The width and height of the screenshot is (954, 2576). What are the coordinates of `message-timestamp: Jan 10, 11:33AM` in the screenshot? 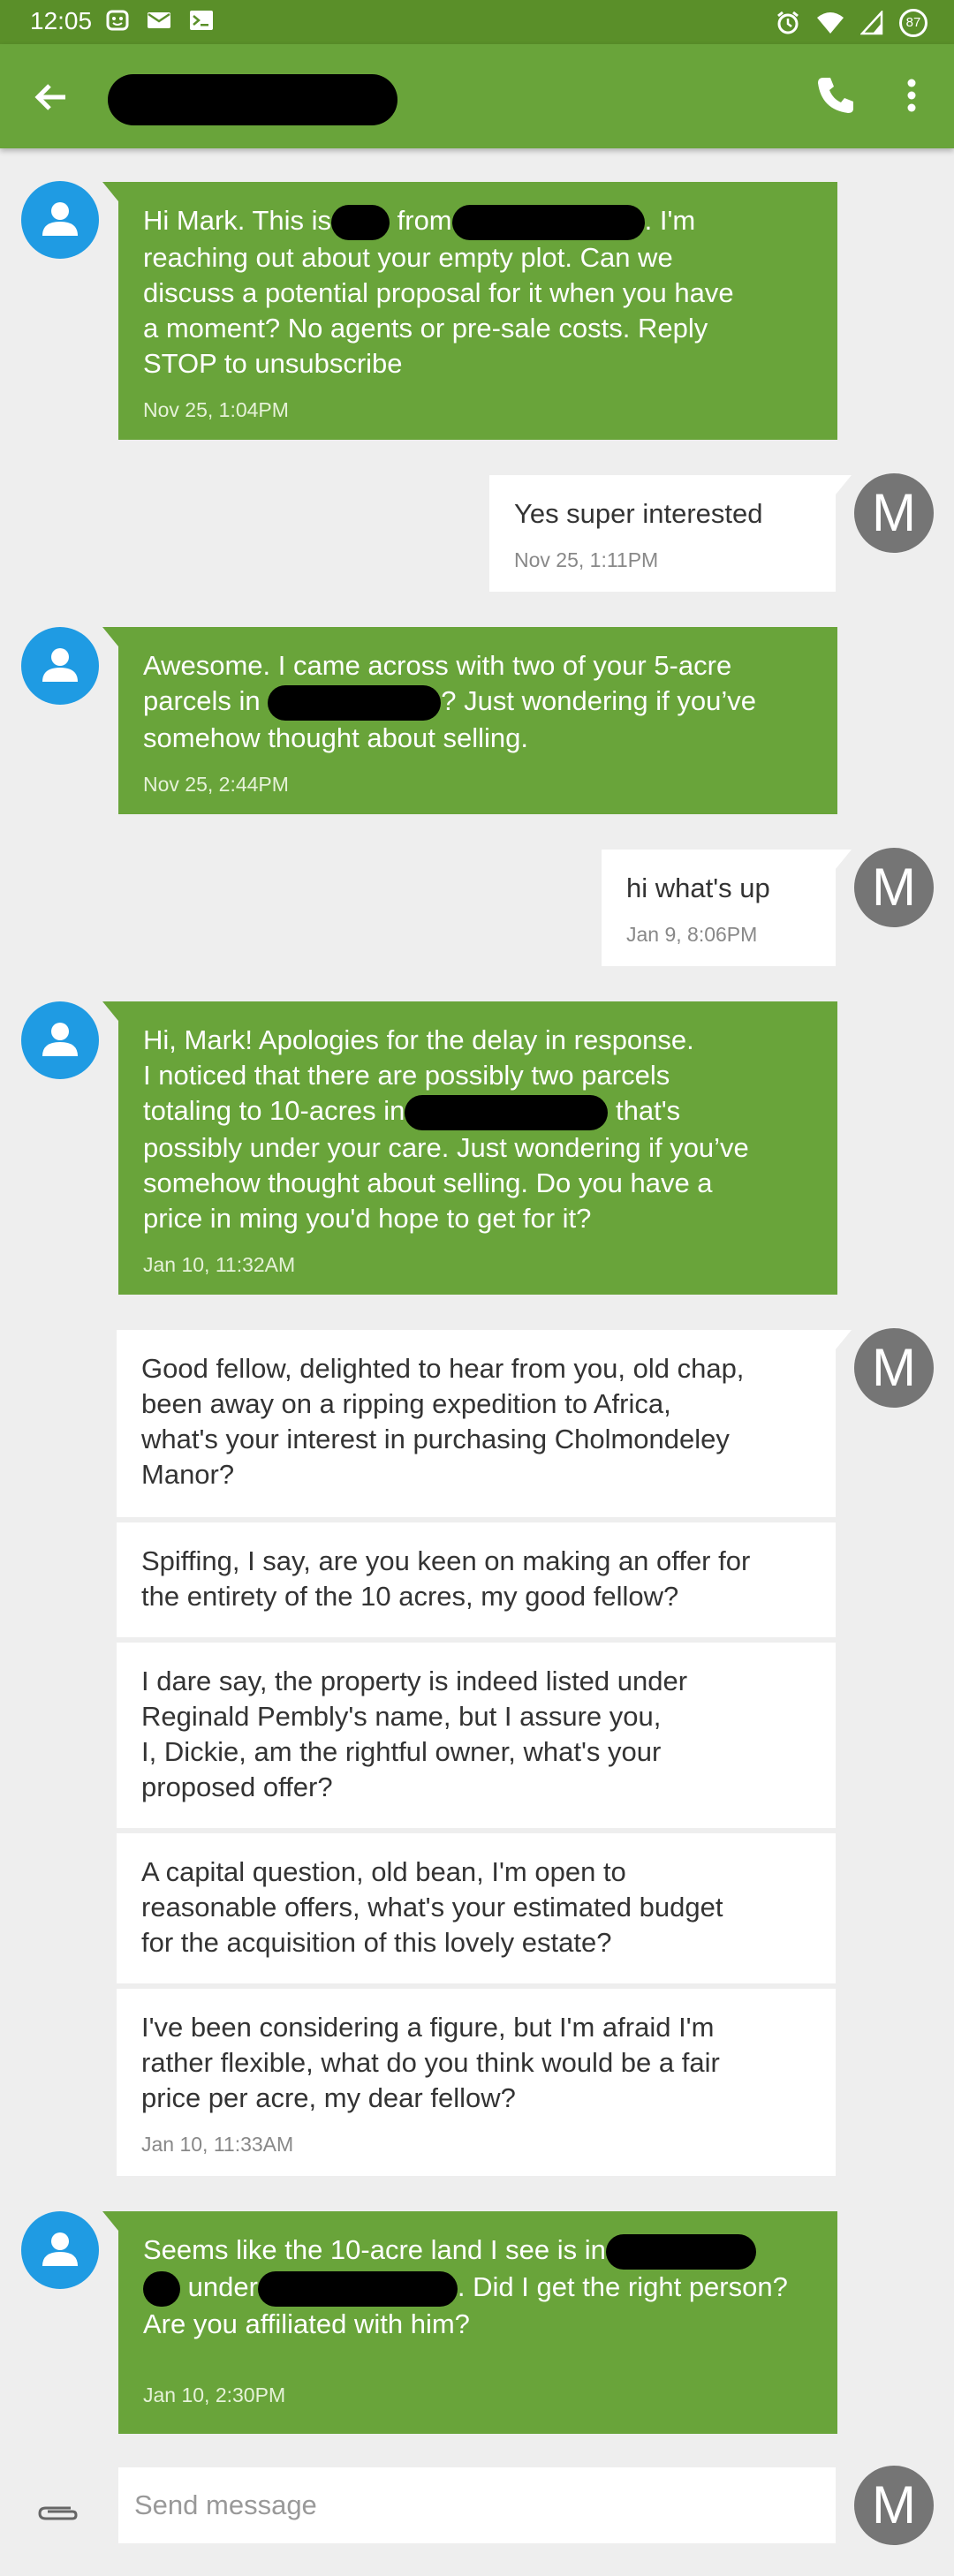 It's located at (217, 2144).